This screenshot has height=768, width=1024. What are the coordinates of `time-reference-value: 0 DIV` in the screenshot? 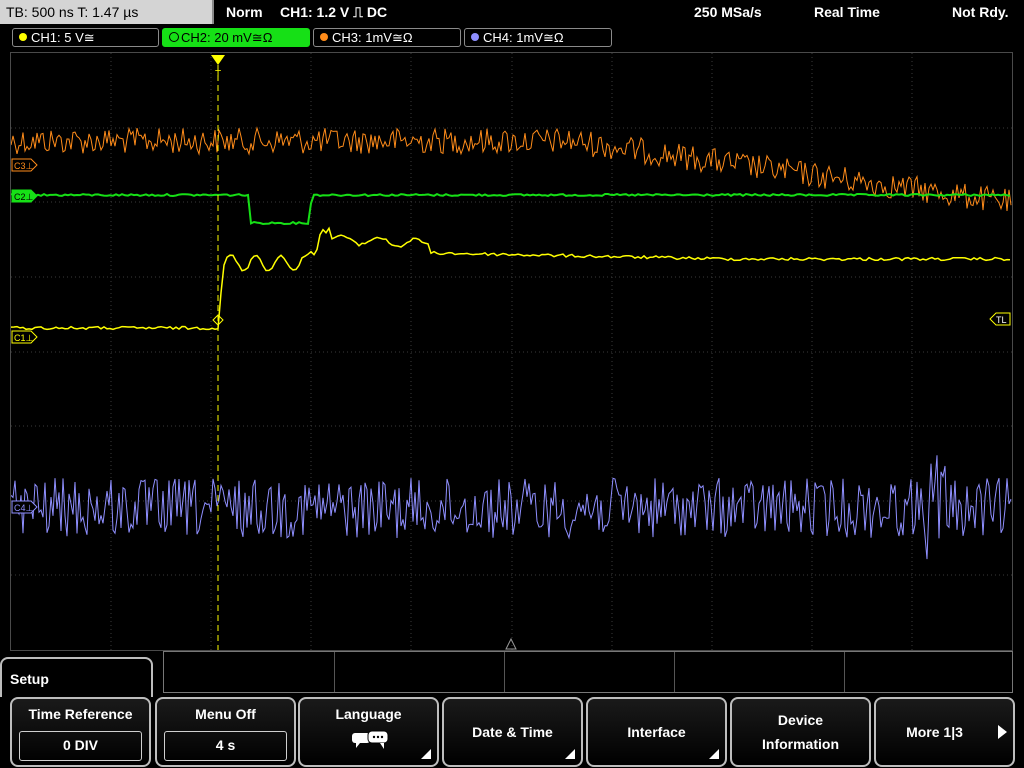 It's located at (80, 746).